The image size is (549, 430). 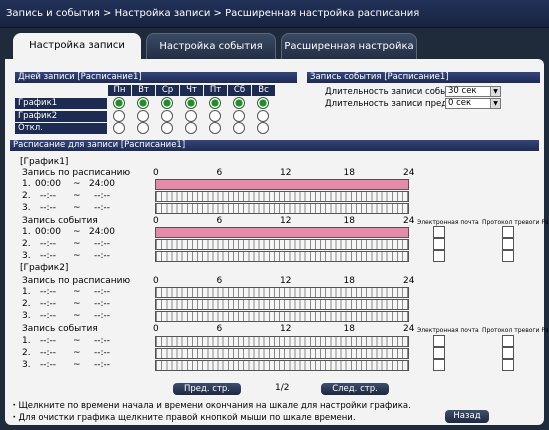 I want to click on g2-event-end-1: --:--, so click(x=102, y=353).